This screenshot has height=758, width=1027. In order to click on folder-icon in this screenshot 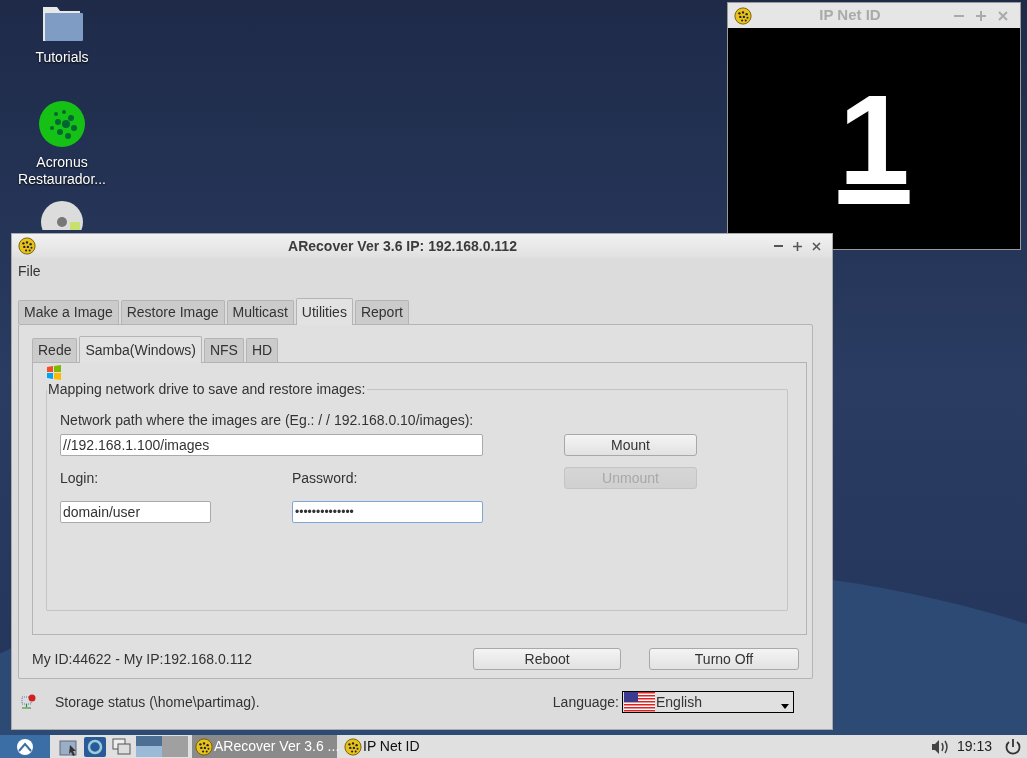, I will do `click(69, 746)`.